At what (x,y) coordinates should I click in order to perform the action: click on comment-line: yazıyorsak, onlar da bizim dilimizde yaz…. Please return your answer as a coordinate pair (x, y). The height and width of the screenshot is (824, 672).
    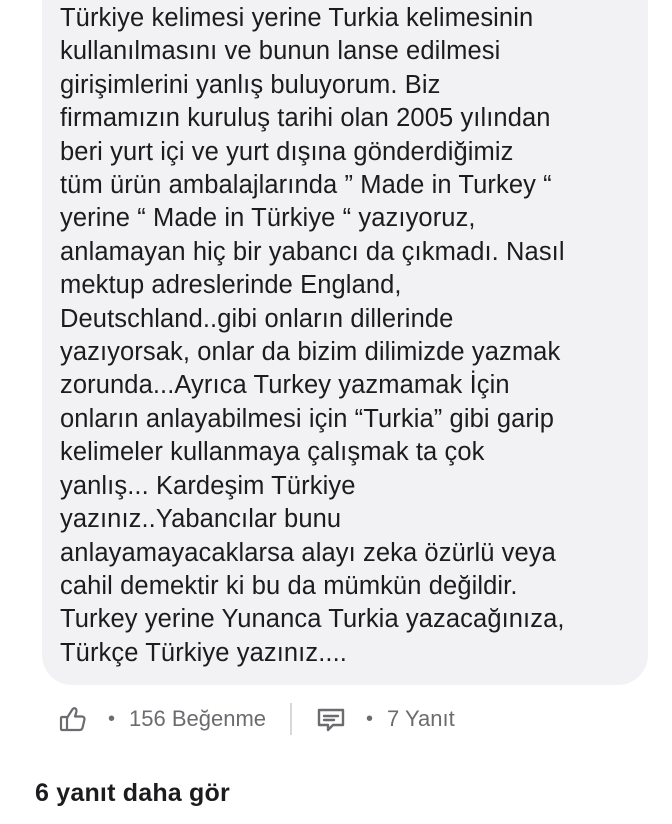
    Looking at the image, I should click on (310, 352).